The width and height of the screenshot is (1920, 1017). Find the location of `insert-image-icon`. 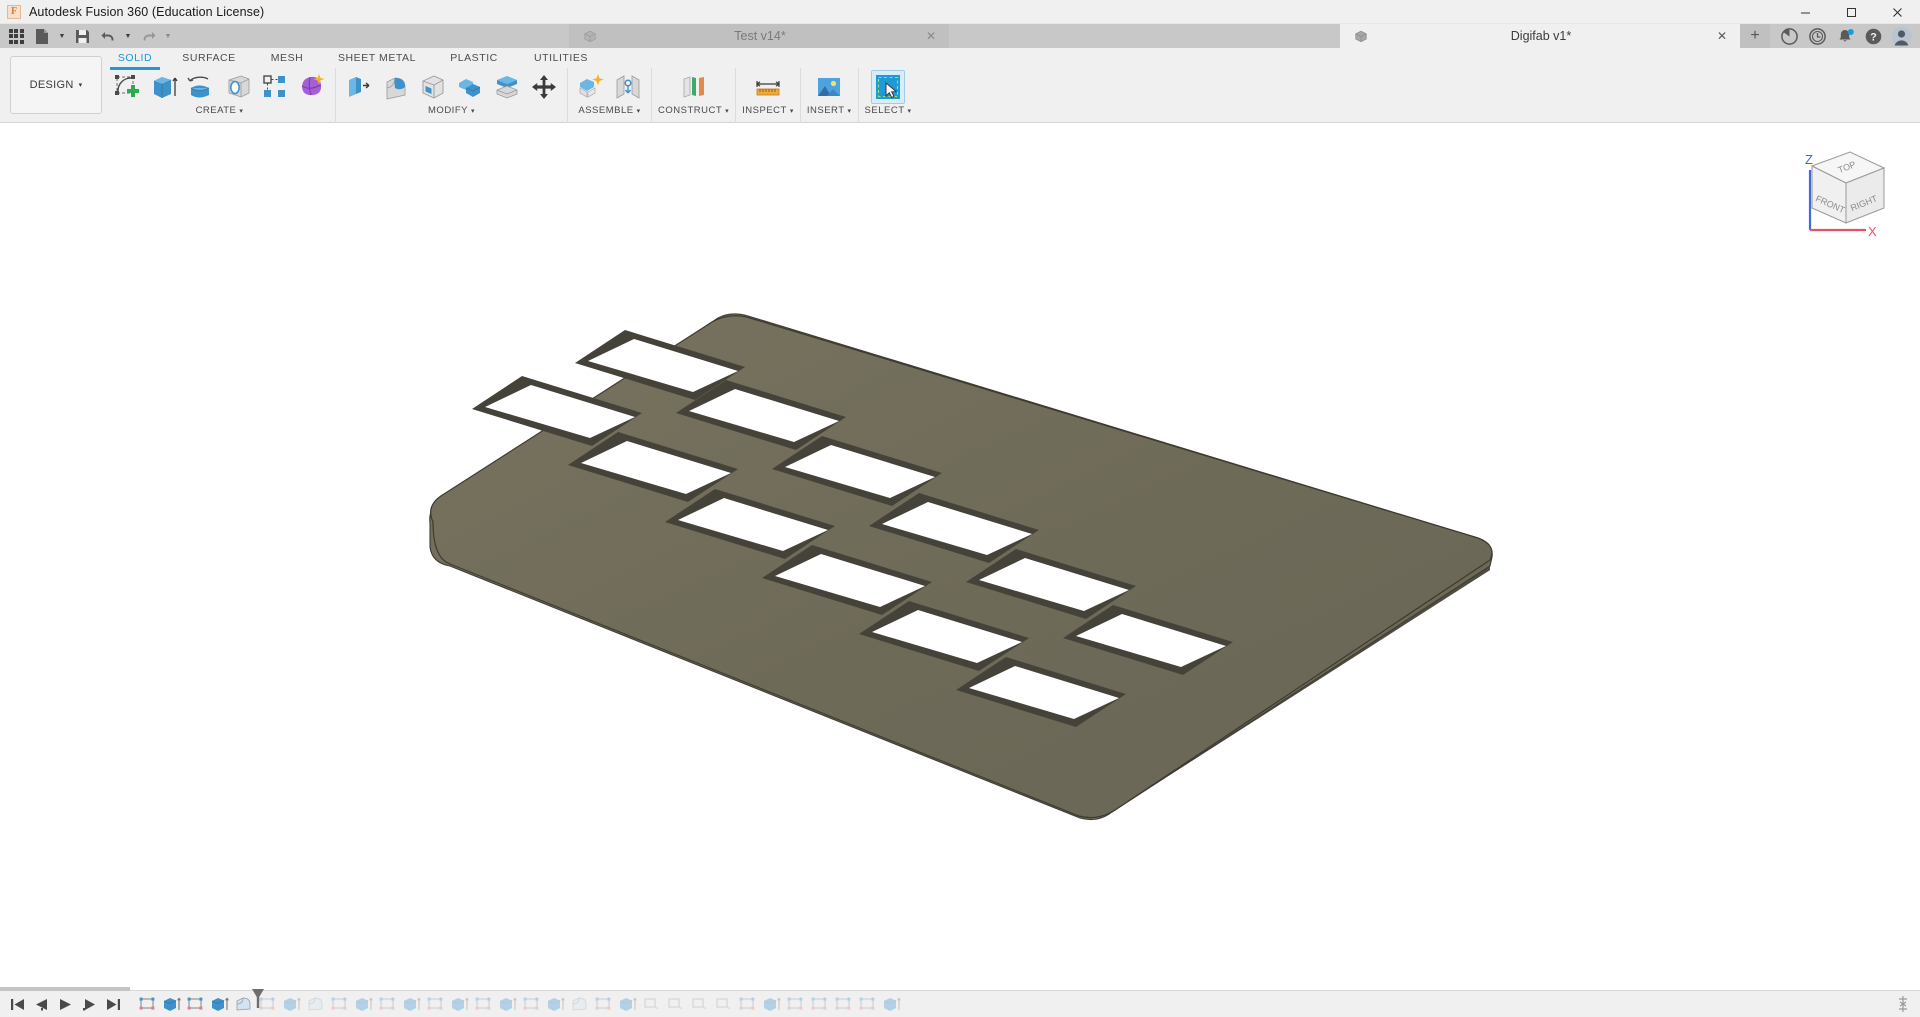

insert-image-icon is located at coordinates (829, 87).